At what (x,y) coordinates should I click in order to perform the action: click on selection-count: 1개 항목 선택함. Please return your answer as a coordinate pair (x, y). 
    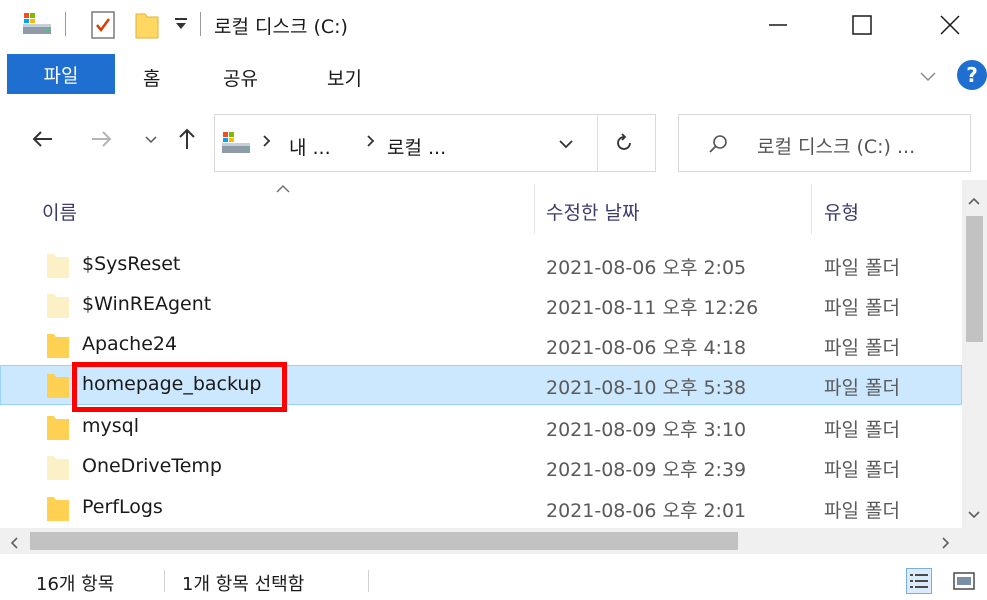
    Looking at the image, I should click on (243, 584).